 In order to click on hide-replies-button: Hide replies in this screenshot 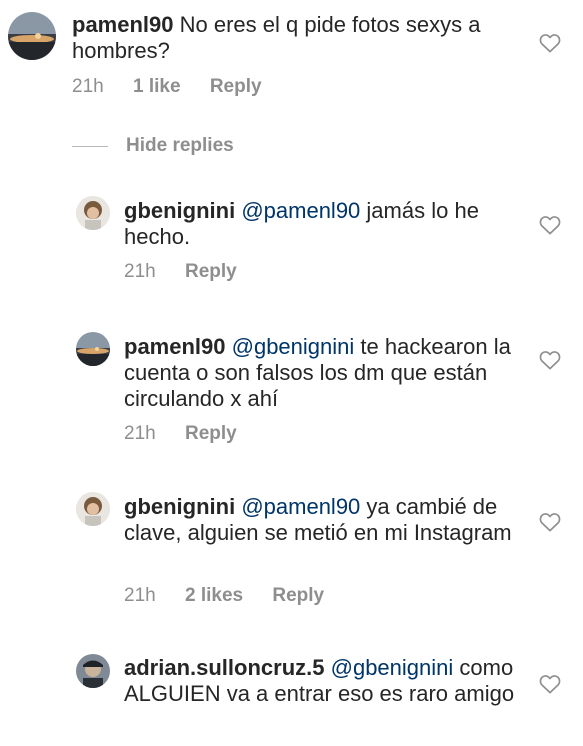, I will do `click(180, 146)`.